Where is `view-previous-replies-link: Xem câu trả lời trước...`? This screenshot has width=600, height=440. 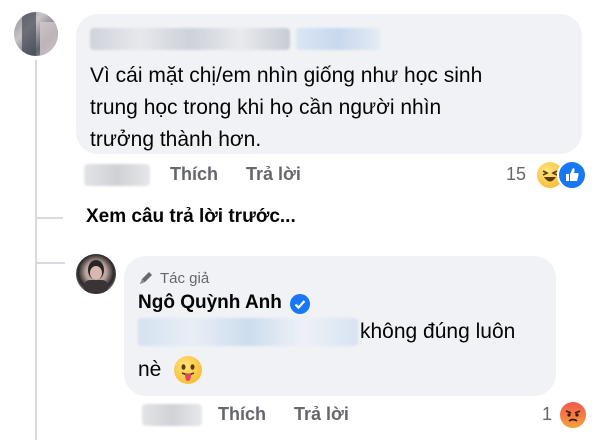
view-previous-replies-link: Xem câu trả lời trước... is located at coordinates (191, 217).